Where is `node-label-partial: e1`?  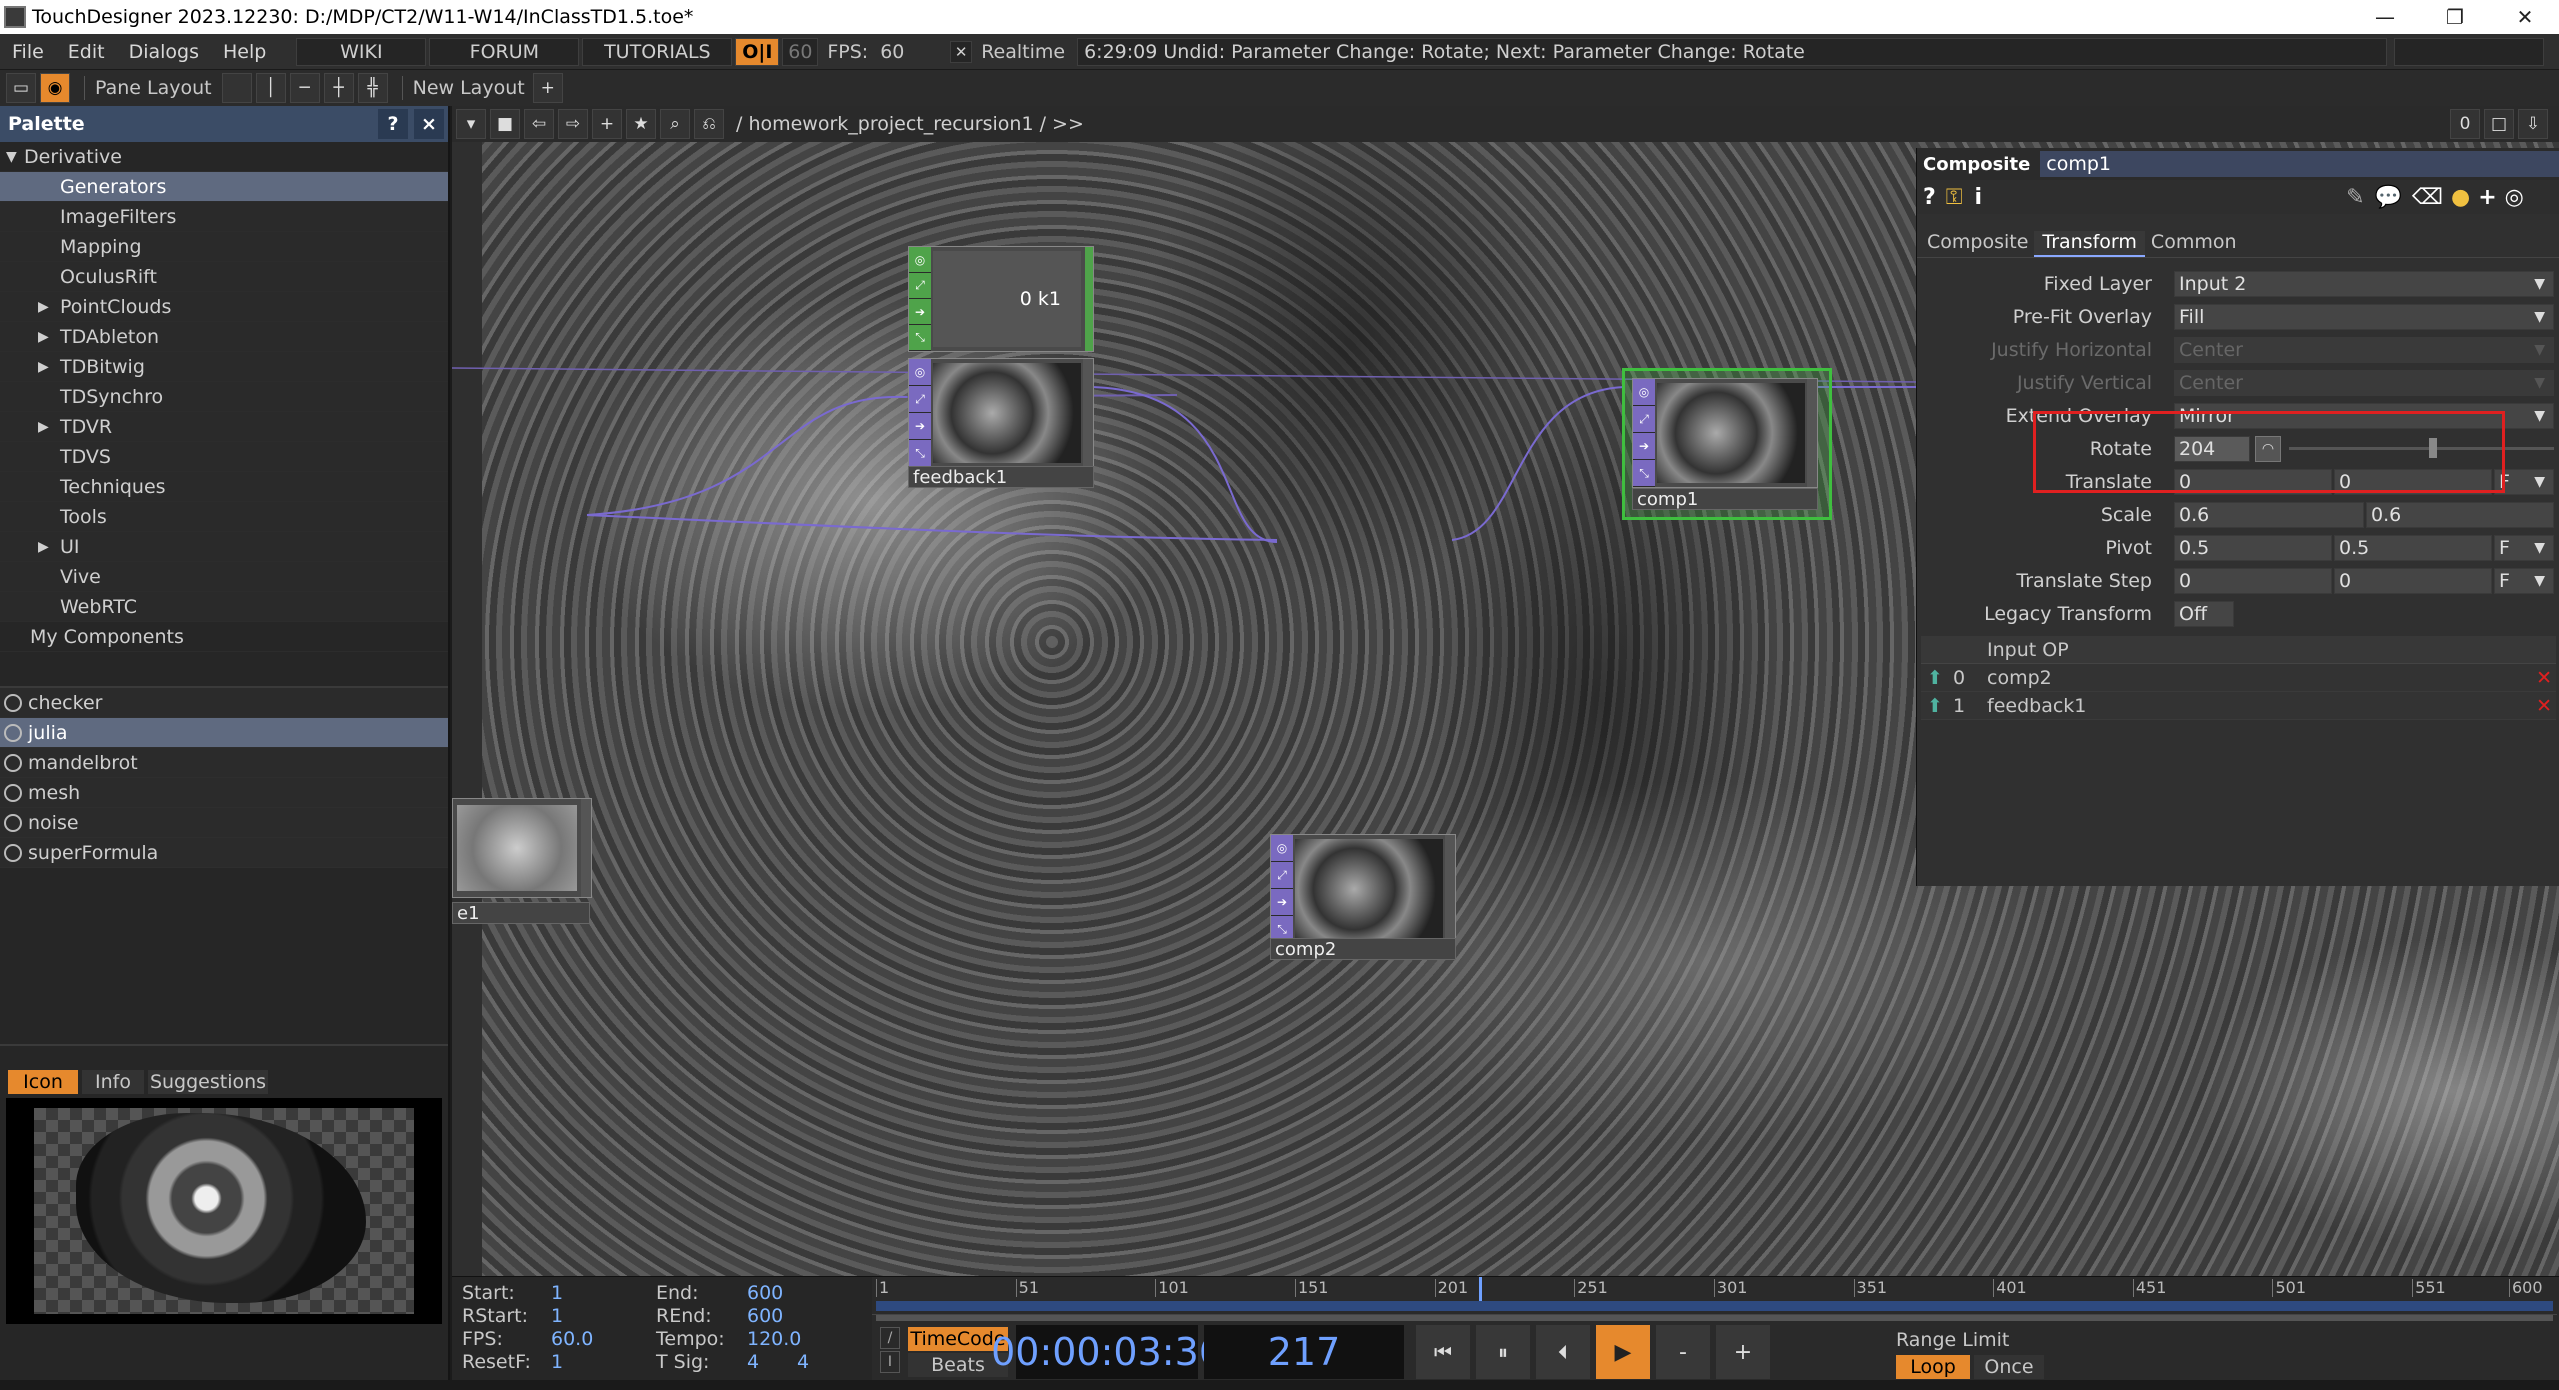 node-label-partial: e1 is located at coordinates (521, 913).